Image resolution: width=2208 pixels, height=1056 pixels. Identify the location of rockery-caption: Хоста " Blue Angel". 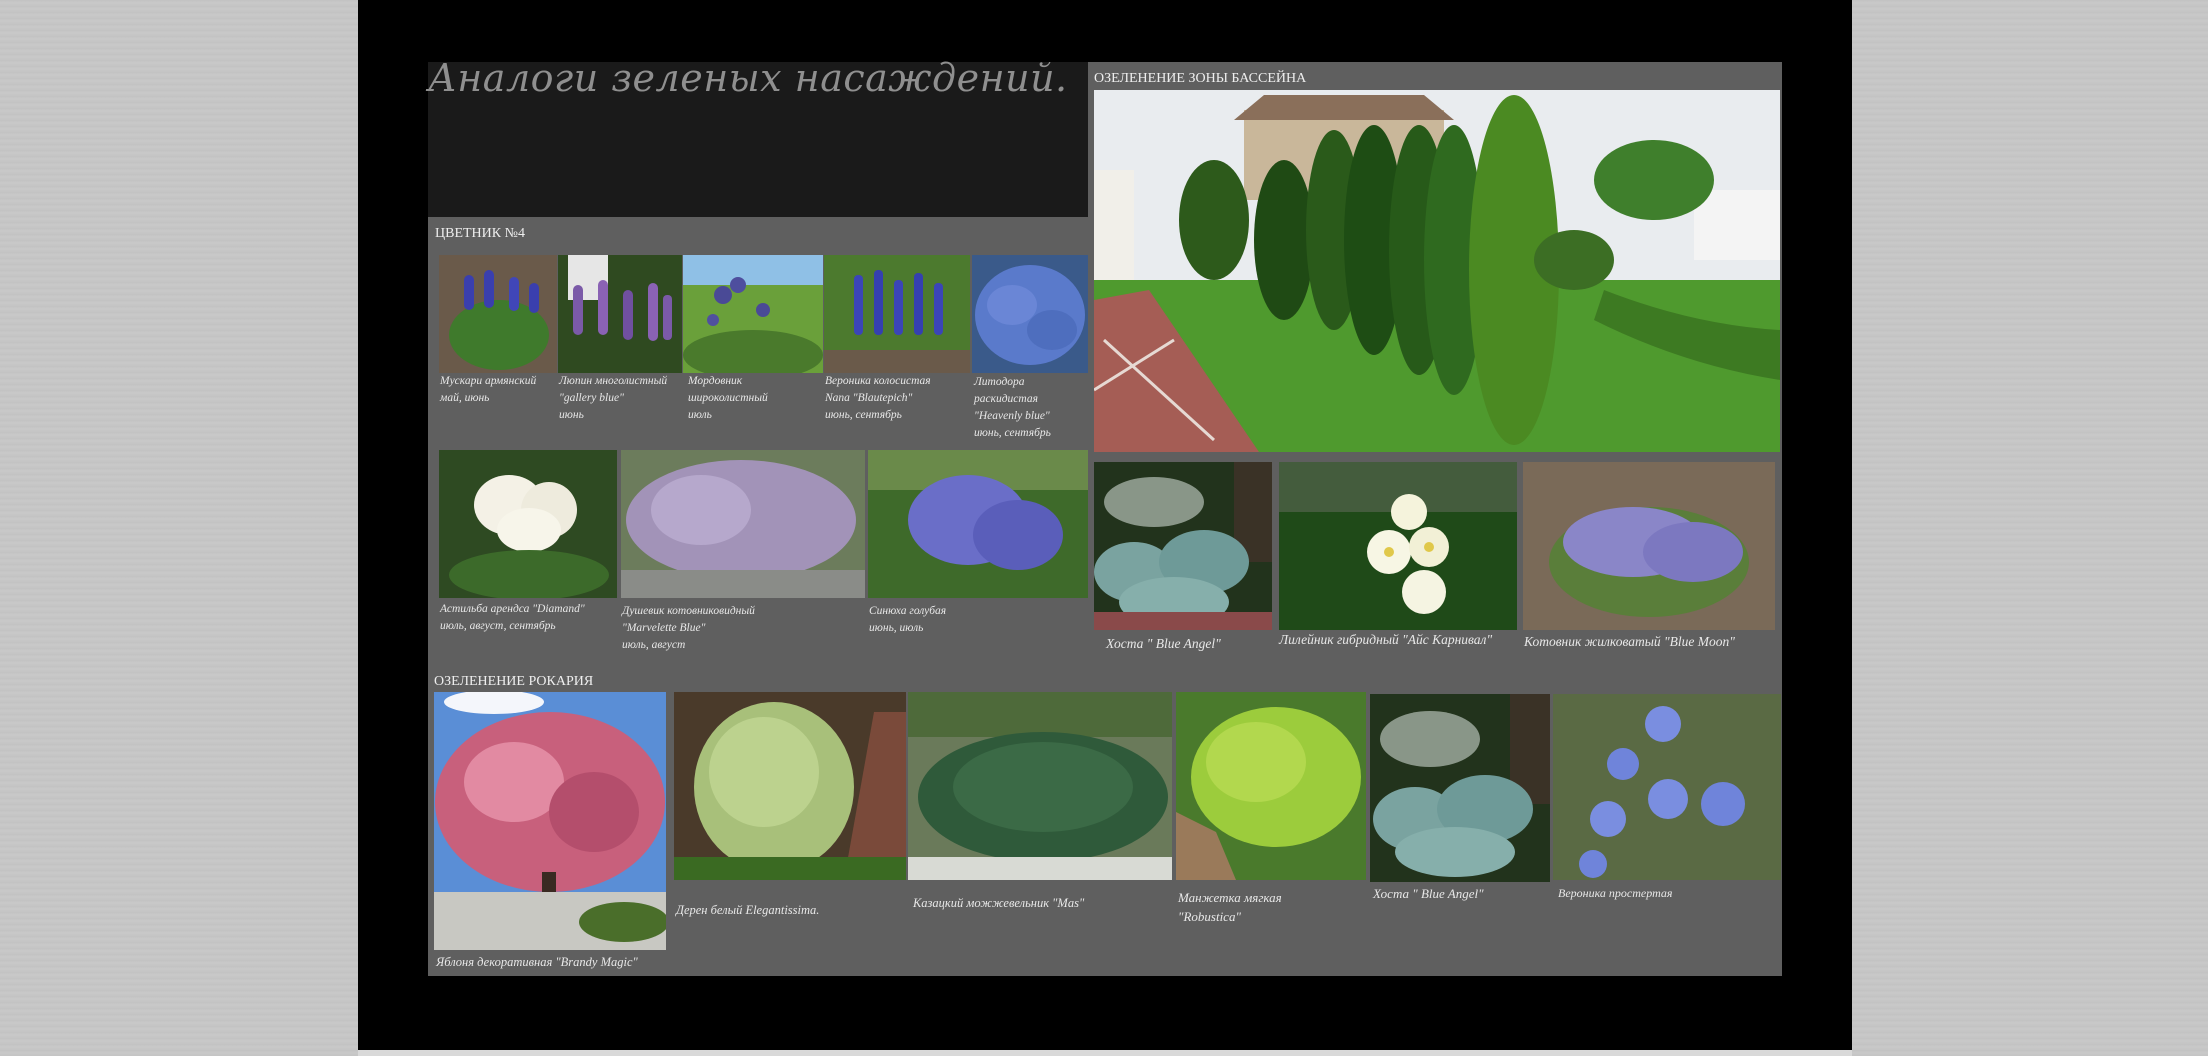
(1463, 893).